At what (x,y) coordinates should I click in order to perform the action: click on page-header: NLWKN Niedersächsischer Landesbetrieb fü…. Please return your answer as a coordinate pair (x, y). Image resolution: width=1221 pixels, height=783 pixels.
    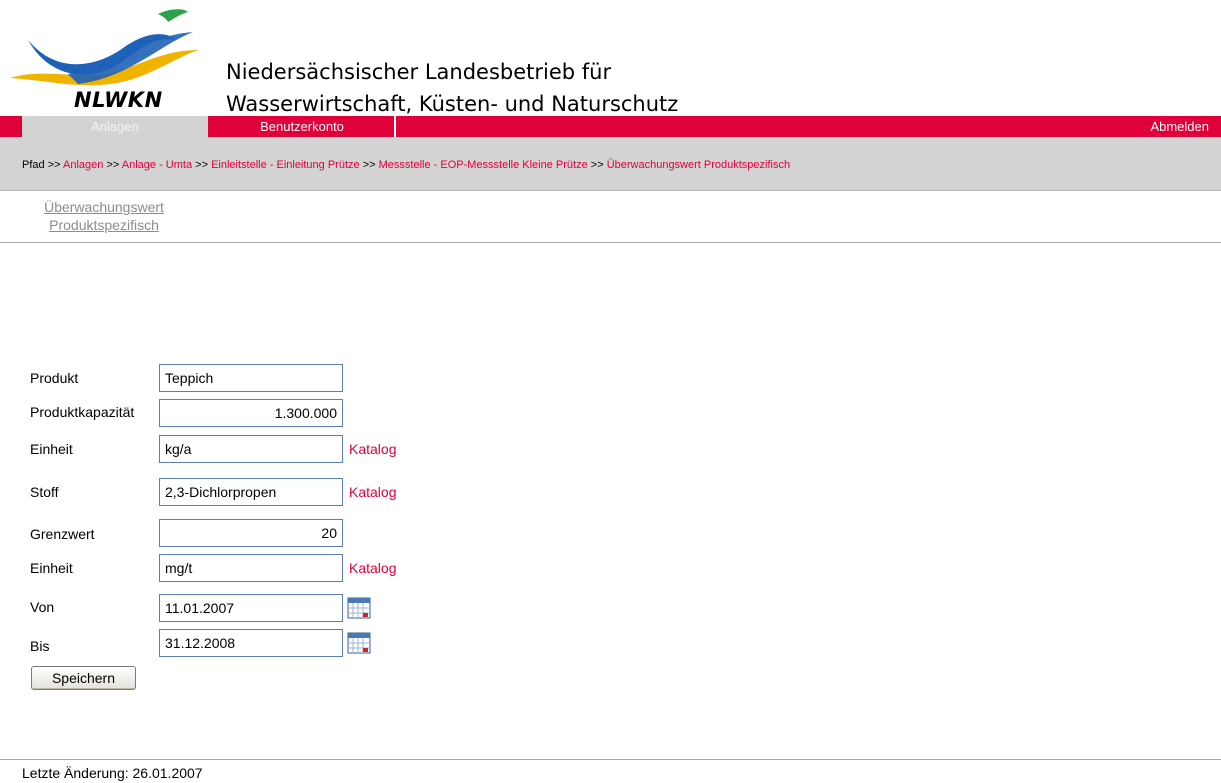
    Looking at the image, I should click on (610, 58).